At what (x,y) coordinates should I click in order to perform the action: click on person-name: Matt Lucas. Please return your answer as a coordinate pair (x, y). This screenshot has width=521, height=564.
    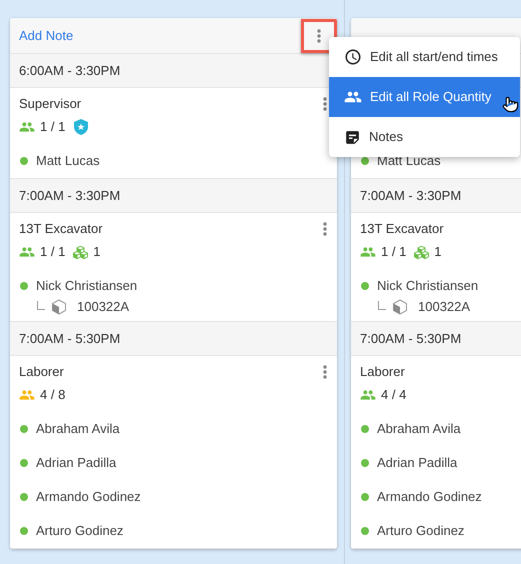
    Looking at the image, I should click on (68, 161).